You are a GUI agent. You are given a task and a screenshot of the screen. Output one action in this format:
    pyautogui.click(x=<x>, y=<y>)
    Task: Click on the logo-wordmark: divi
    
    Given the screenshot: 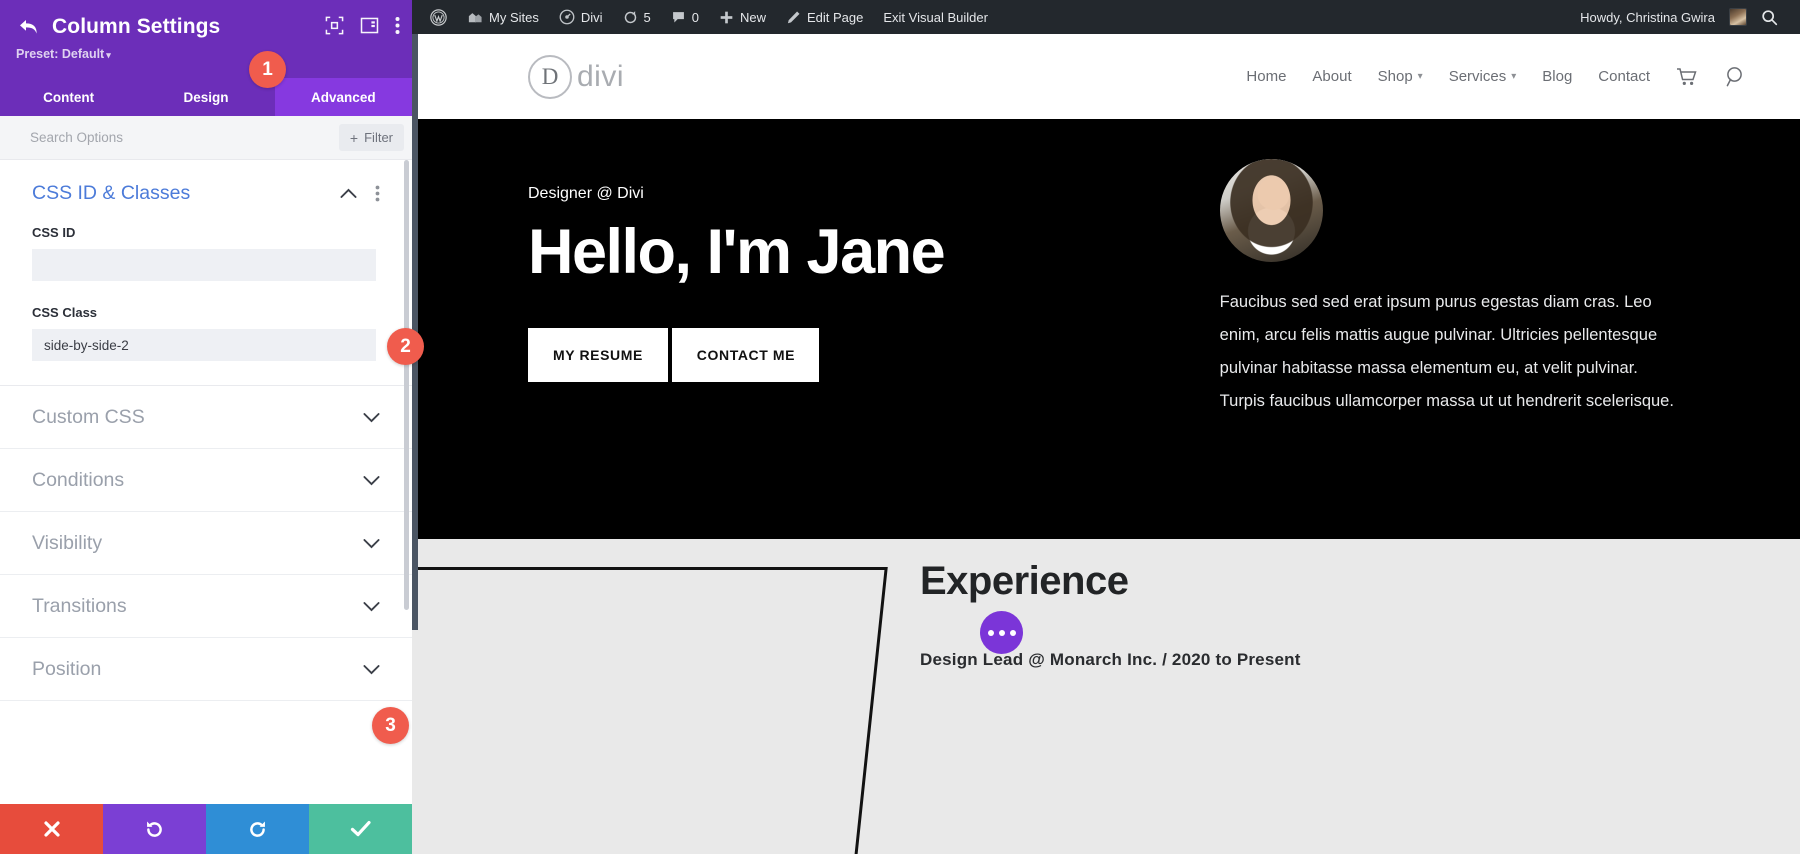 What is the action you would take?
    pyautogui.click(x=601, y=76)
    